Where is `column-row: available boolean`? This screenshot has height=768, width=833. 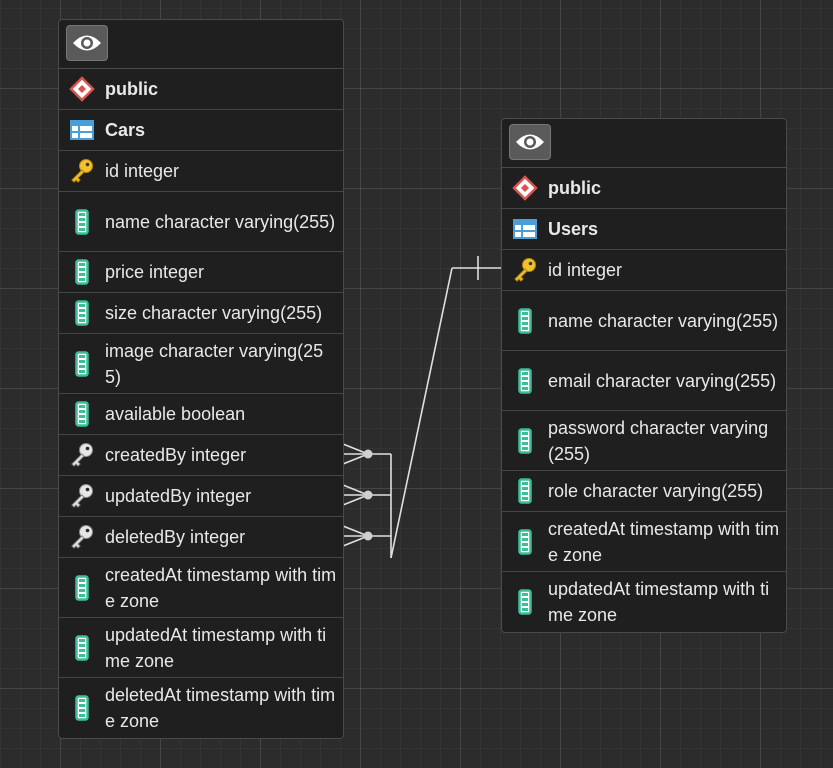 column-row: available boolean is located at coordinates (201, 414).